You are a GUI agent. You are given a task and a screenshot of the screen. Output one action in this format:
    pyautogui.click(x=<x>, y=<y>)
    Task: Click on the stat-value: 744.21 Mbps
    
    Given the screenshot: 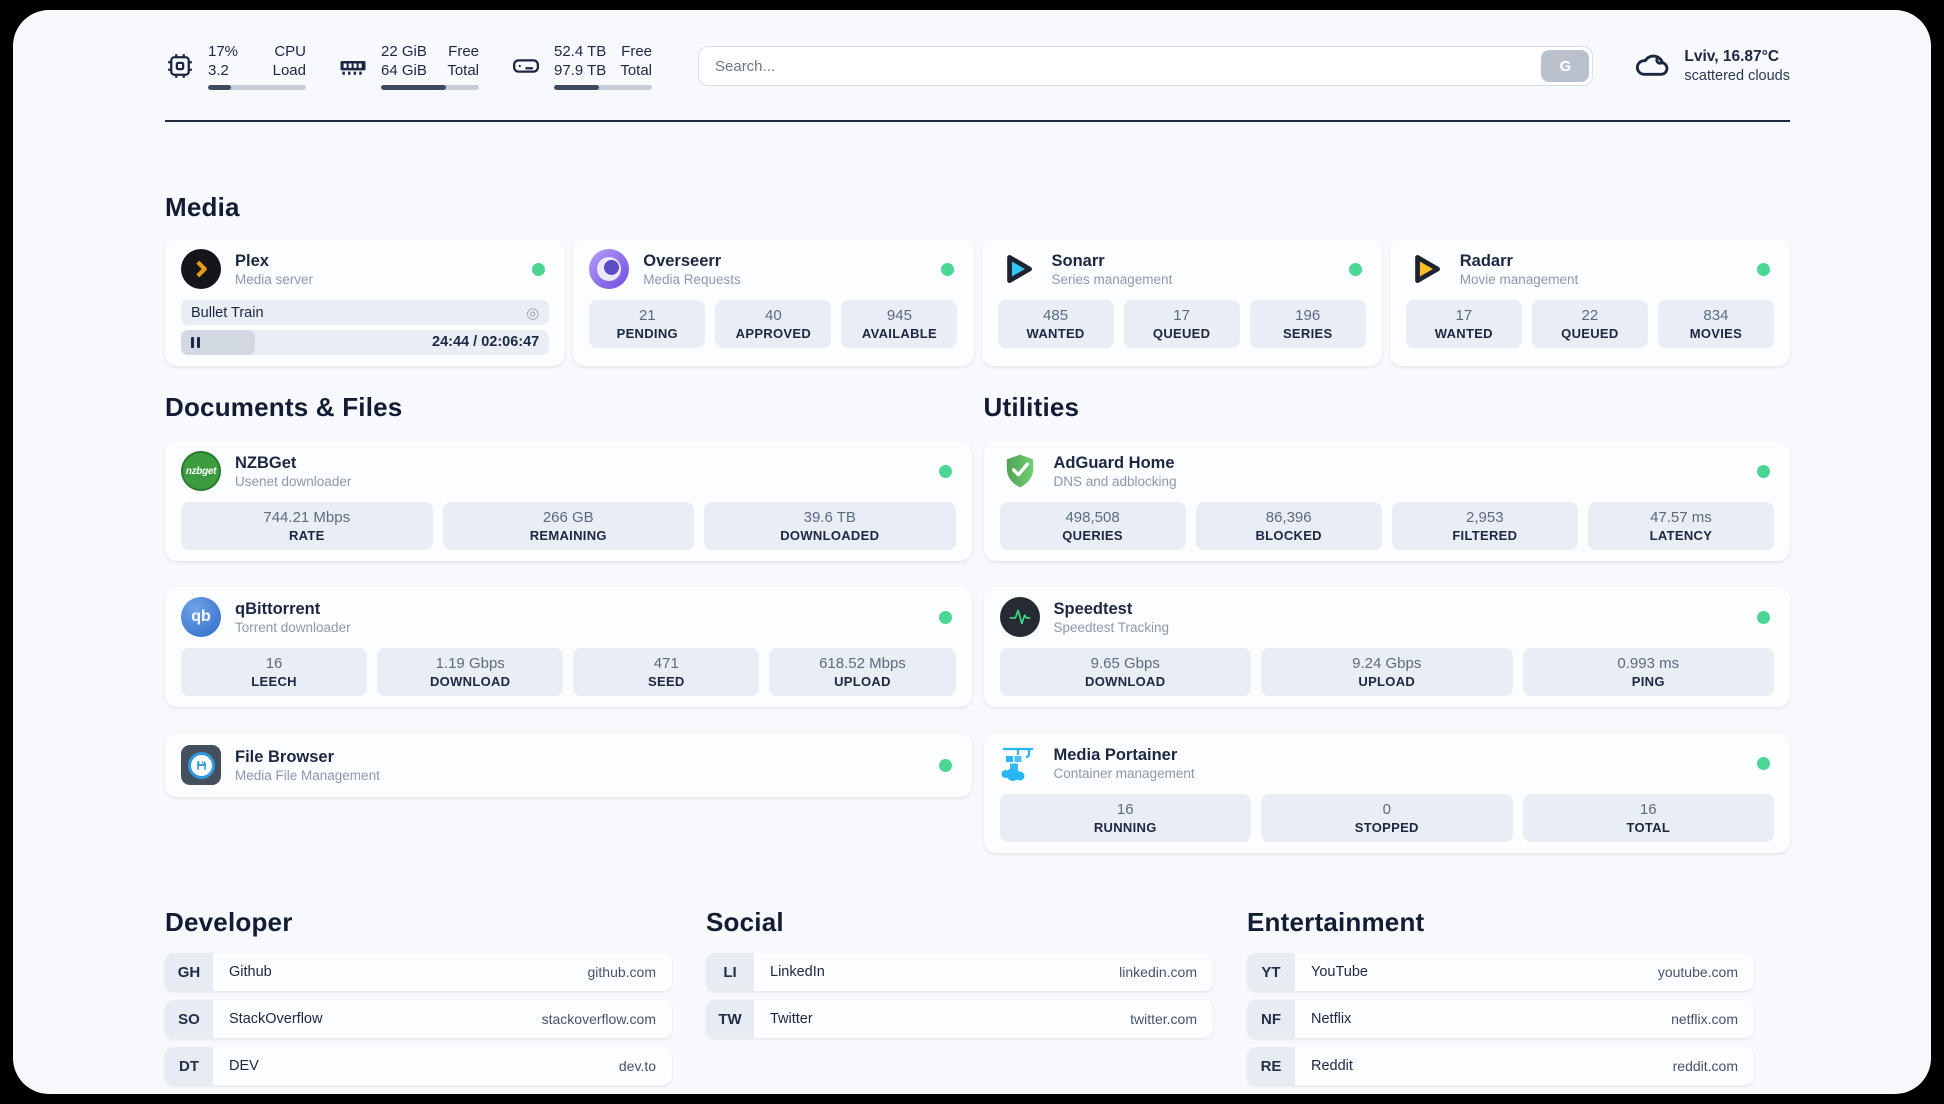 What is the action you would take?
    pyautogui.click(x=307, y=517)
    